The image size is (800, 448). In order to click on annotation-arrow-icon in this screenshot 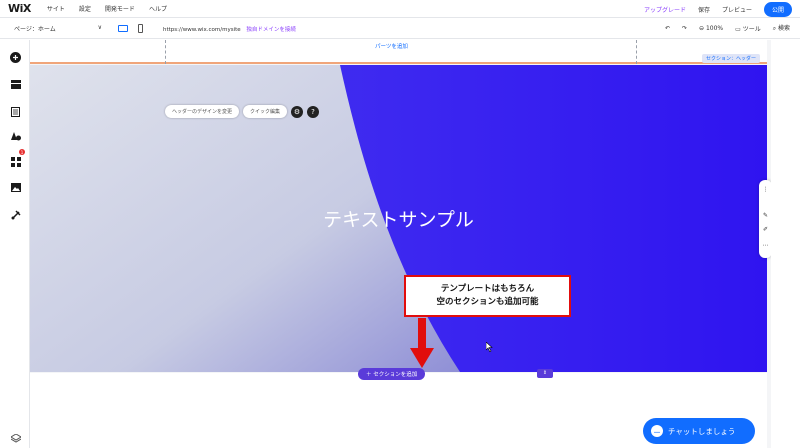, I will do `click(422, 343)`.